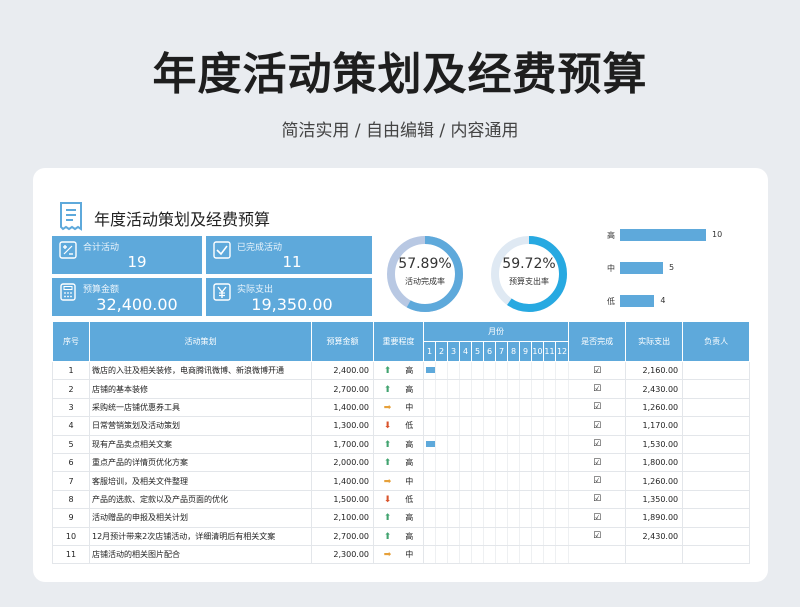 The height and width of the screenshot is (607, 800). I want to click on budget-amount: 1,400.00, so click(342, 407).